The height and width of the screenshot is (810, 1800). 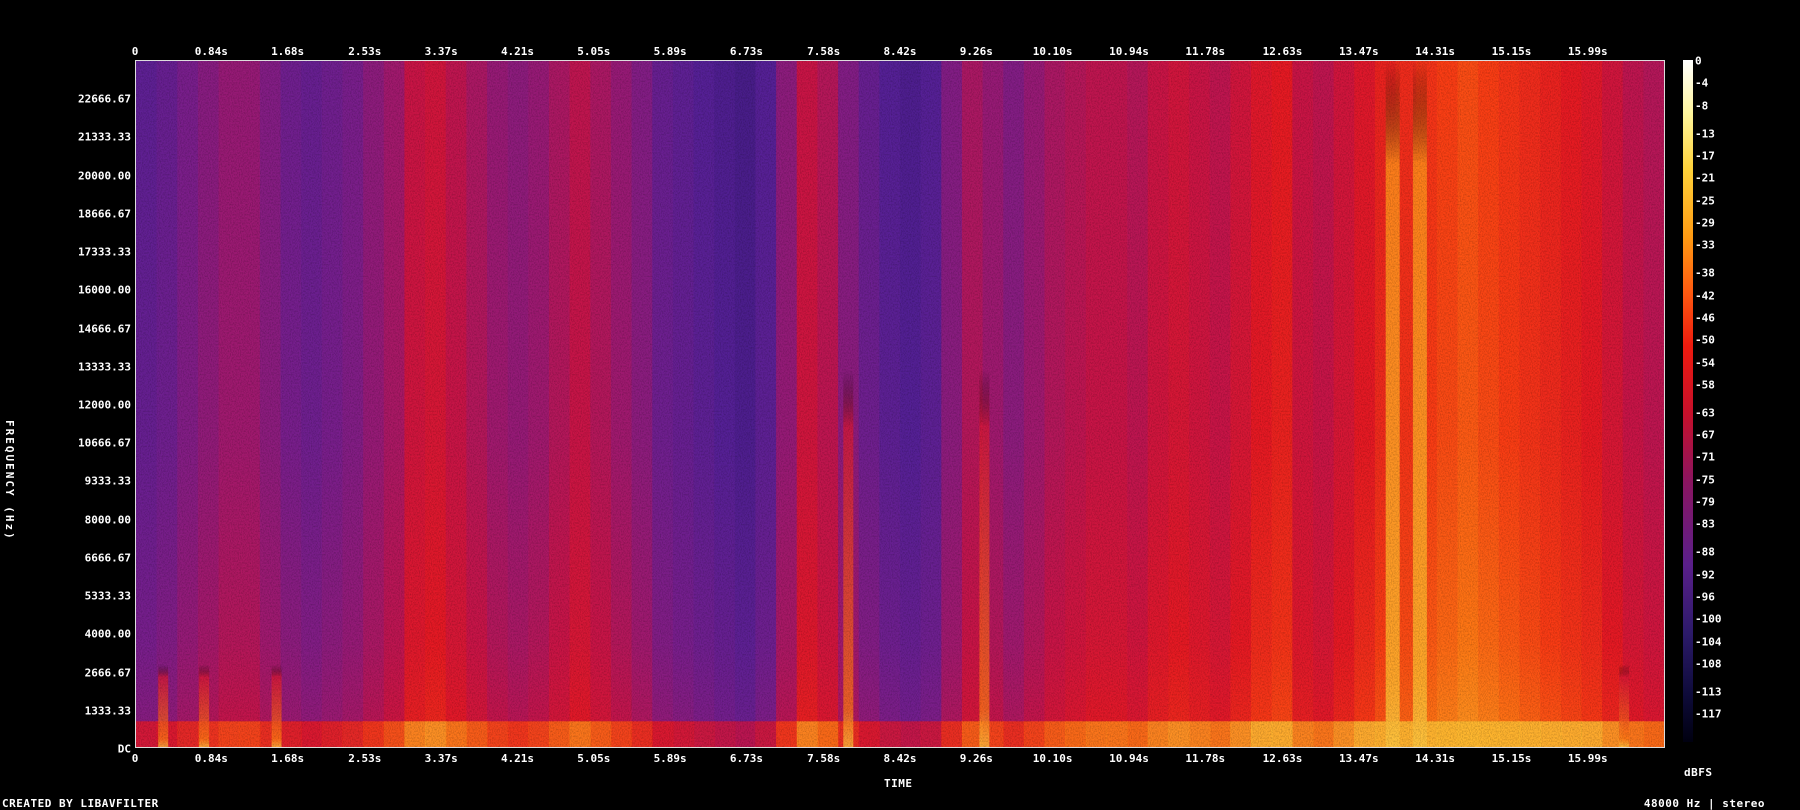 What do you see at coordinates (1705, 318) in the screenshot?
I see `colorbar-tick: -46` at bounding box center [1705, 318].